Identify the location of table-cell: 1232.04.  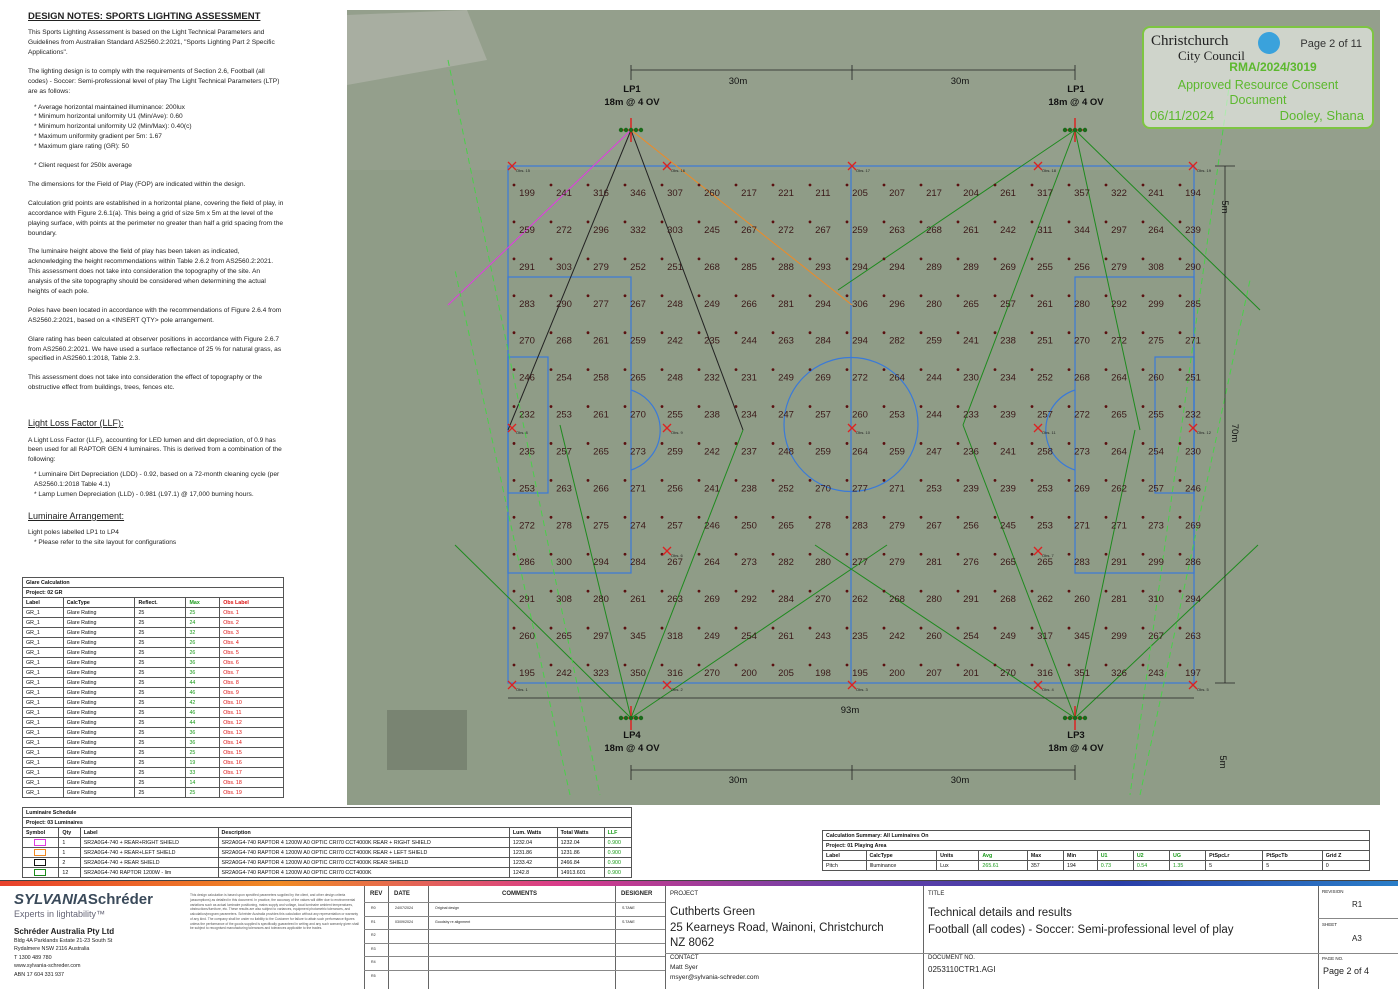
(580, 842).